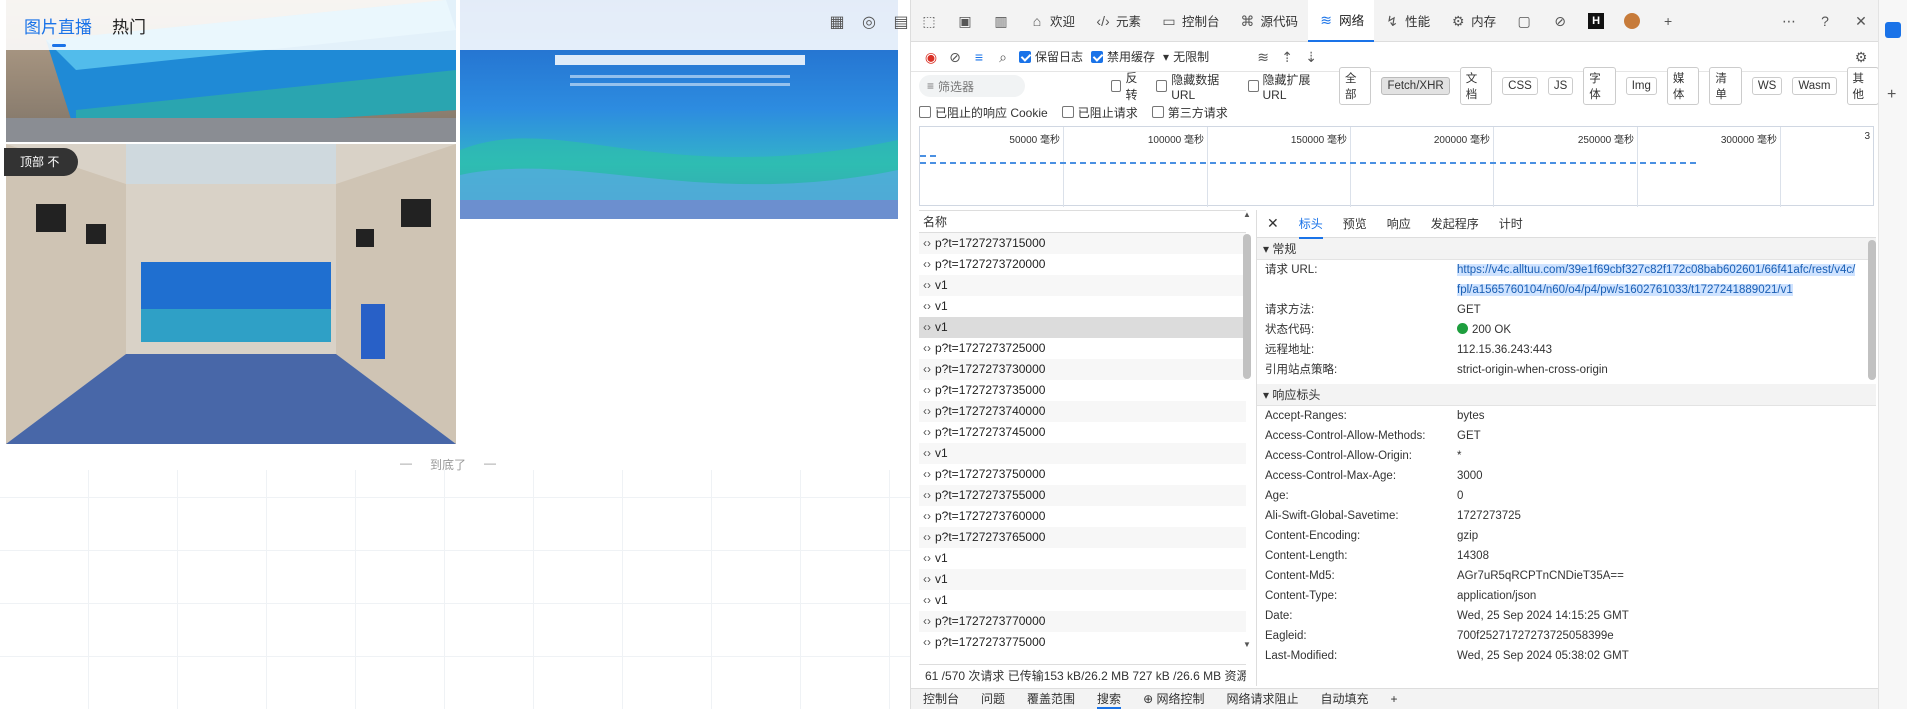 The image size is (1907, 709). Describe the element at coordinates (1657, 416) in the screenshot. I see `header-value: bytes` at that location.